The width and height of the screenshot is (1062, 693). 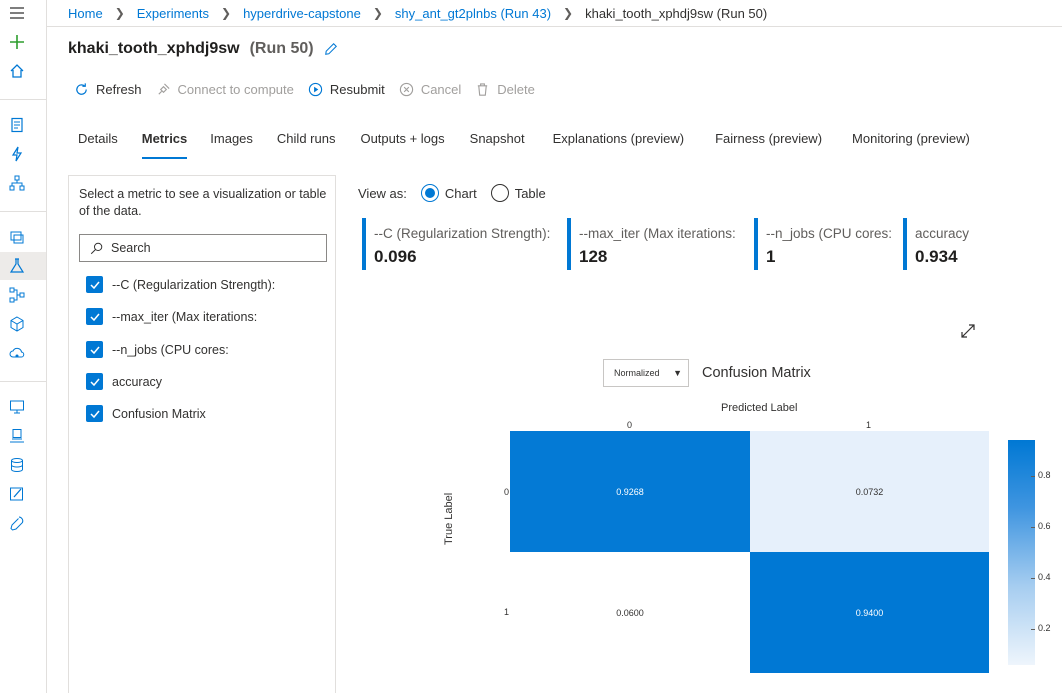 I want to click on tab-explanations: Explanations (preview), so click(x=619, y=145).